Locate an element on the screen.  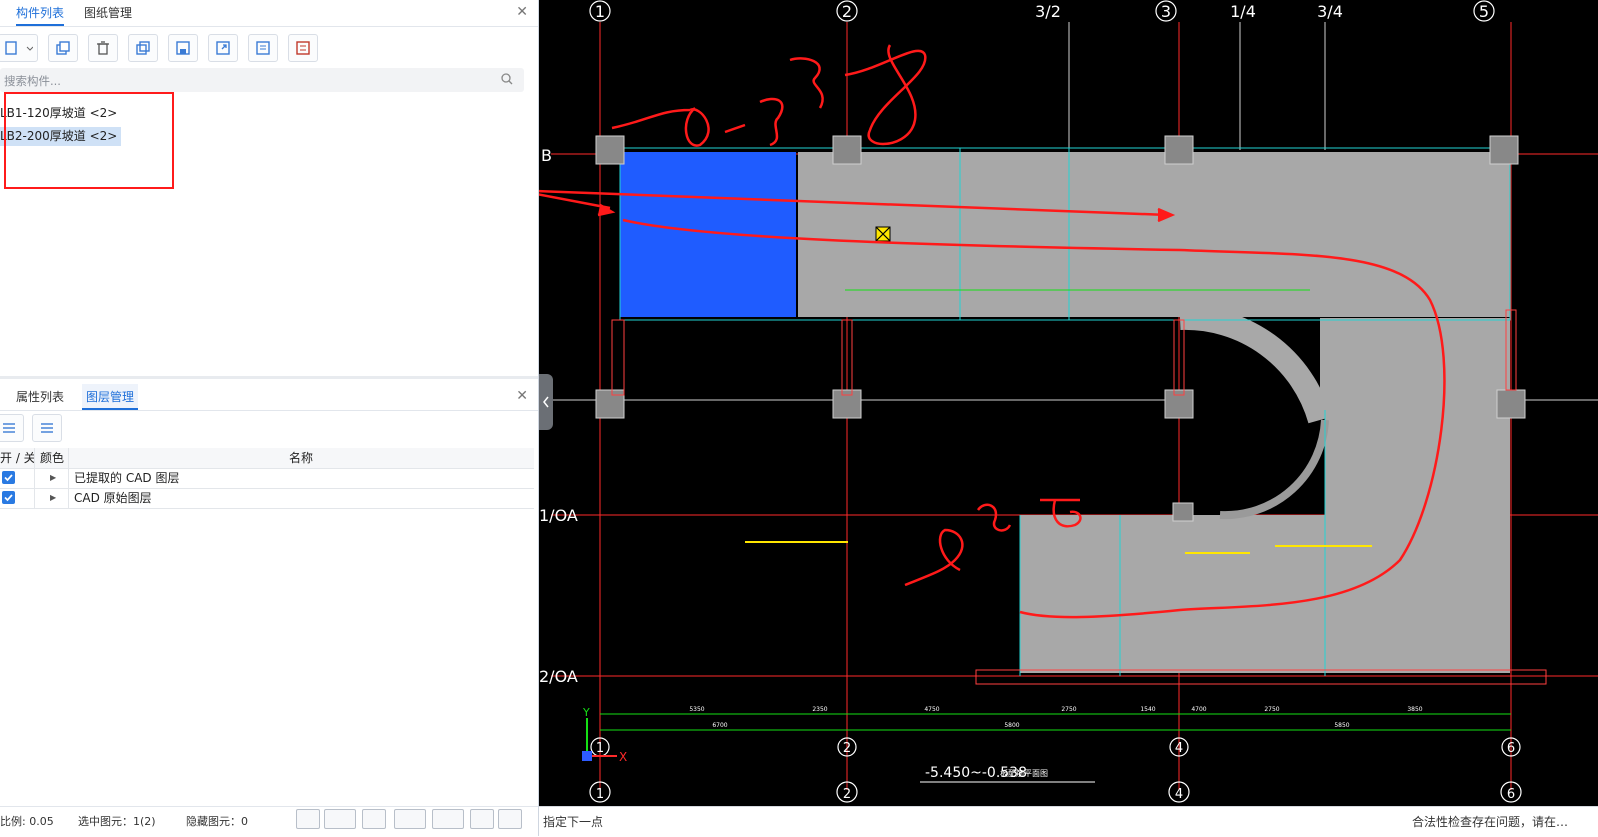
selected-slab is located at coordinates (708, 234).